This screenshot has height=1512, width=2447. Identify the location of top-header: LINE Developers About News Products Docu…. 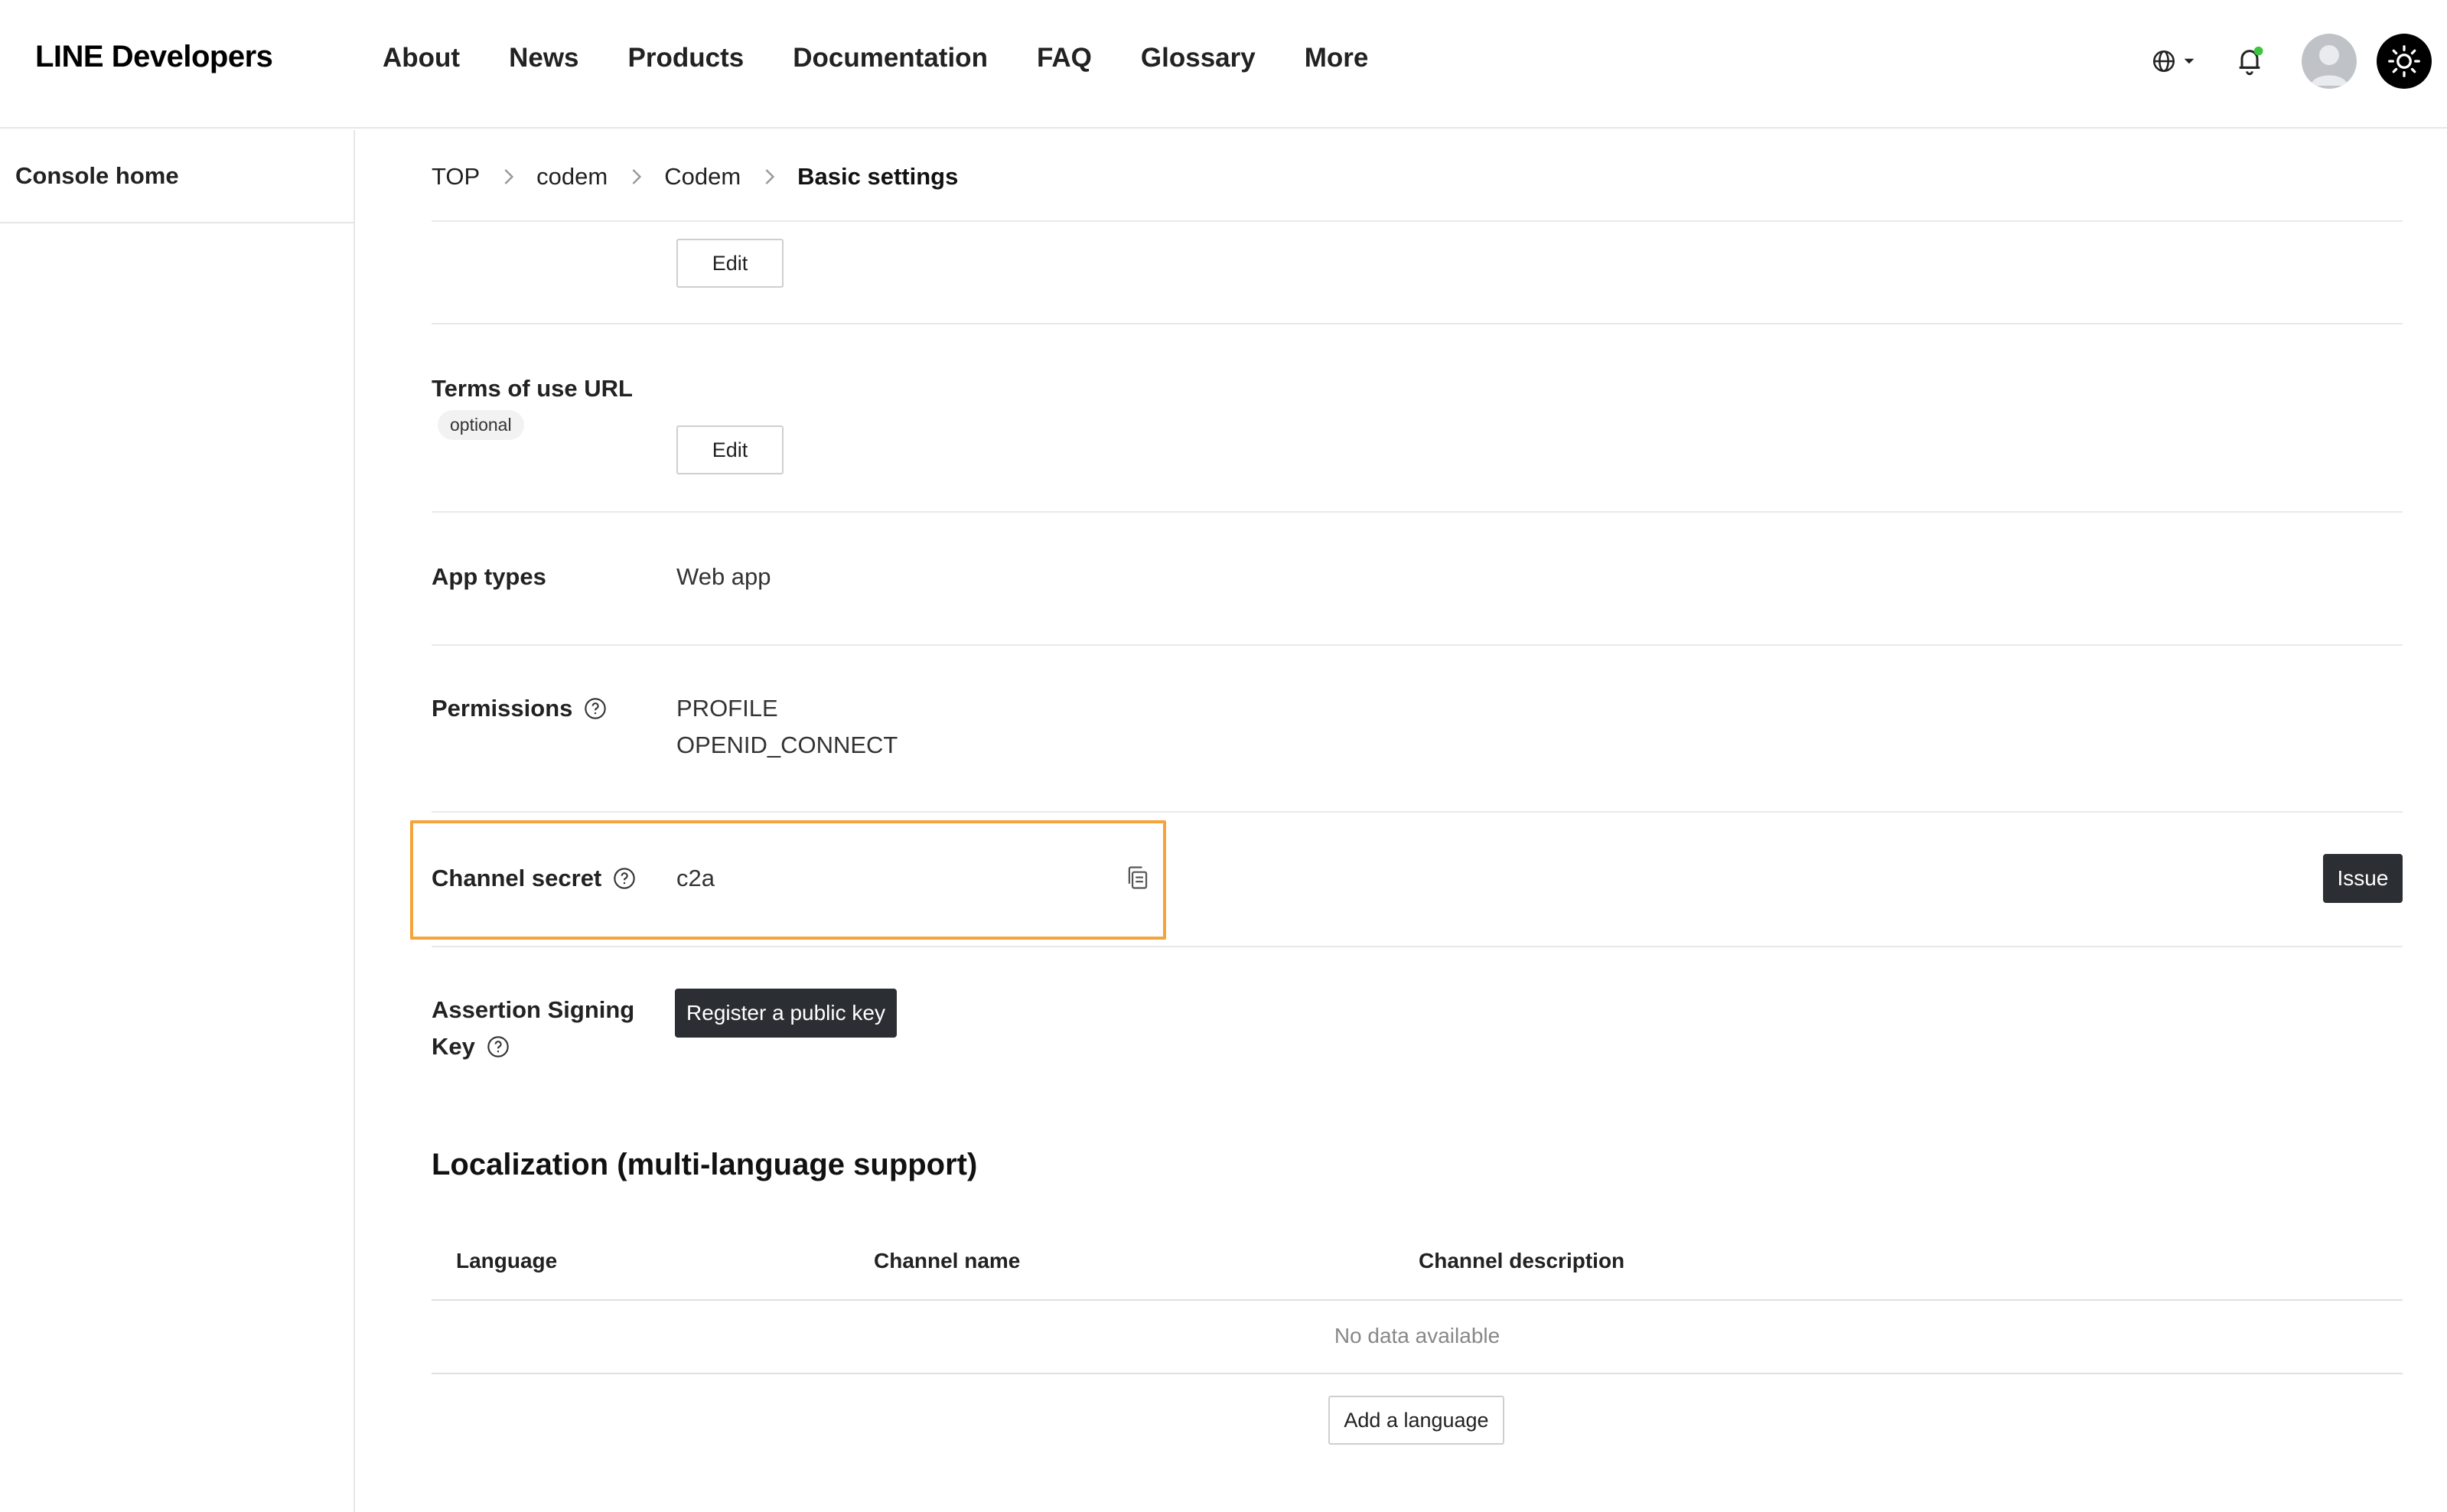
(1223, 64).